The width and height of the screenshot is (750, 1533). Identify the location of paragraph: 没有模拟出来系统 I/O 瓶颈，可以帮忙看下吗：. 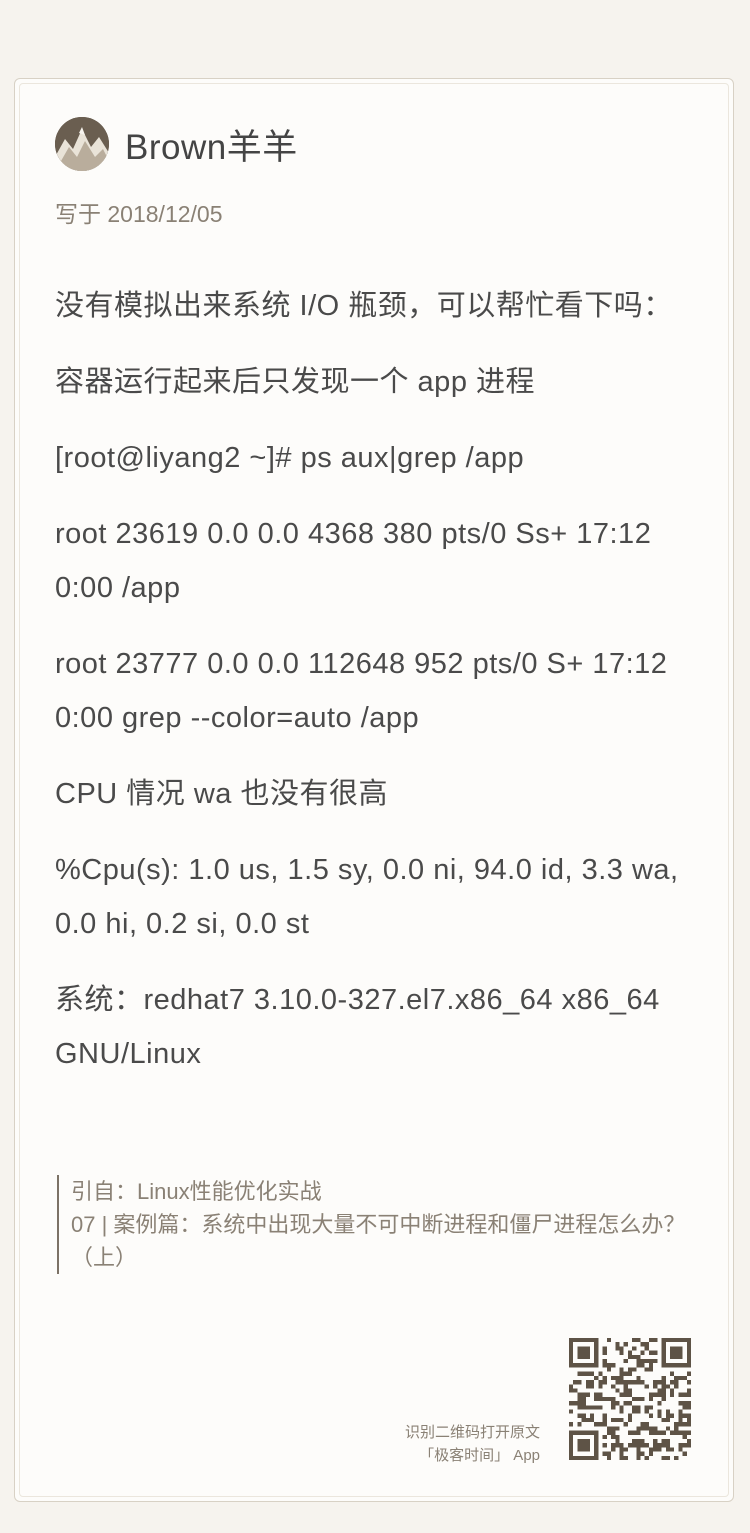
(364, 306).